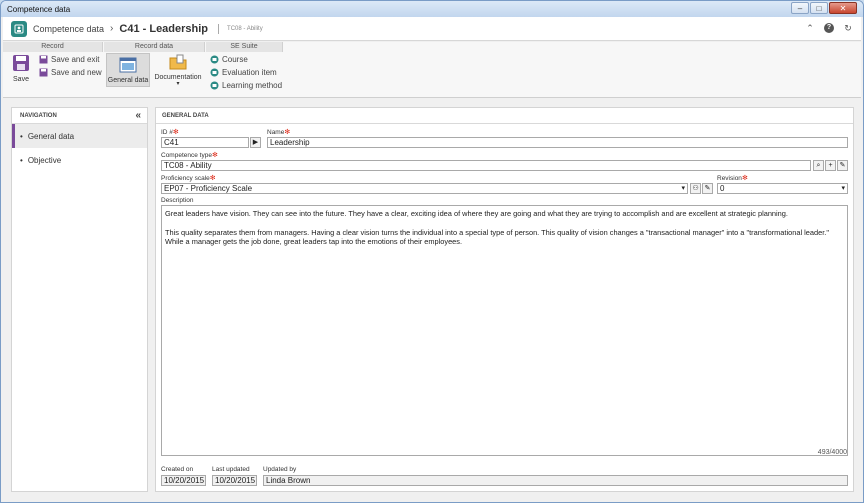 The image size is (864, 503). I want to click on revision-value: 0, so click(722, 188).